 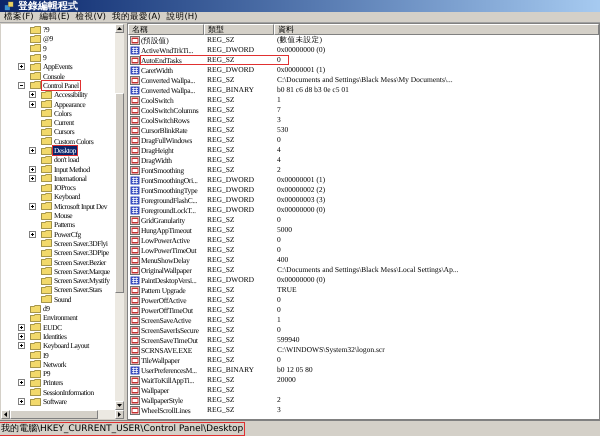 I want to click on column-header: 類型, so click(x=239, y=29).